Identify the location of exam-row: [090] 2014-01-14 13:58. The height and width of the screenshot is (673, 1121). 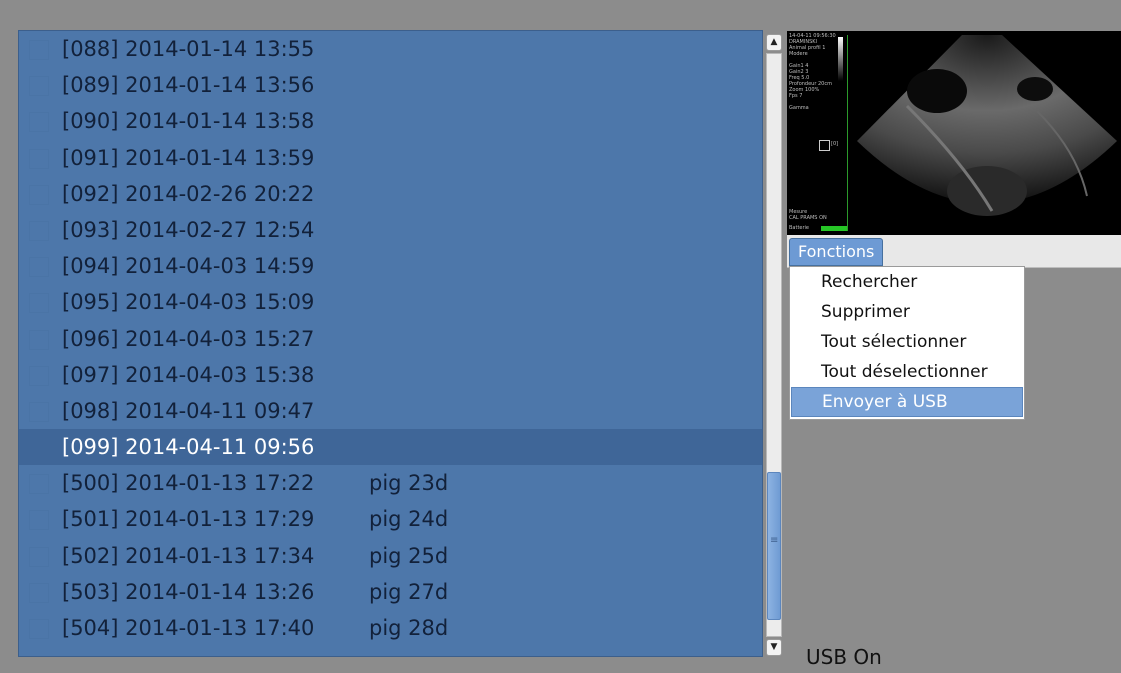
(390, 121).